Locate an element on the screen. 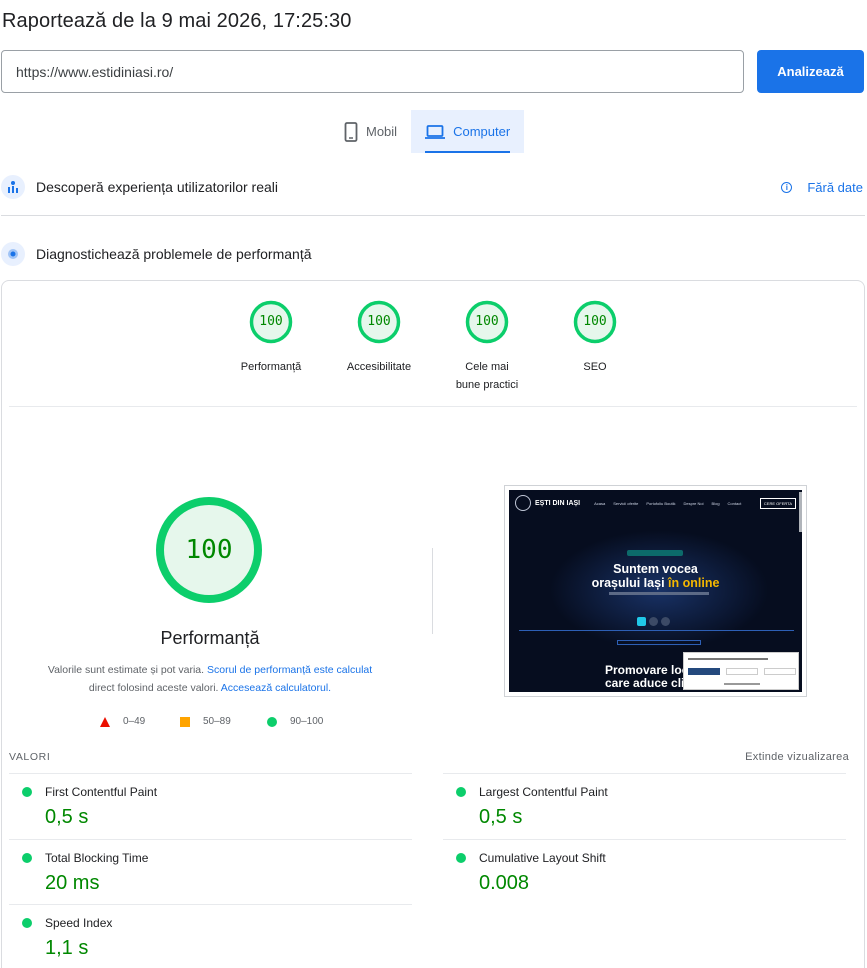 The image size is (867, 968). metric-tbt-name: Total Blocking Time is located at coordinates (97, 858).